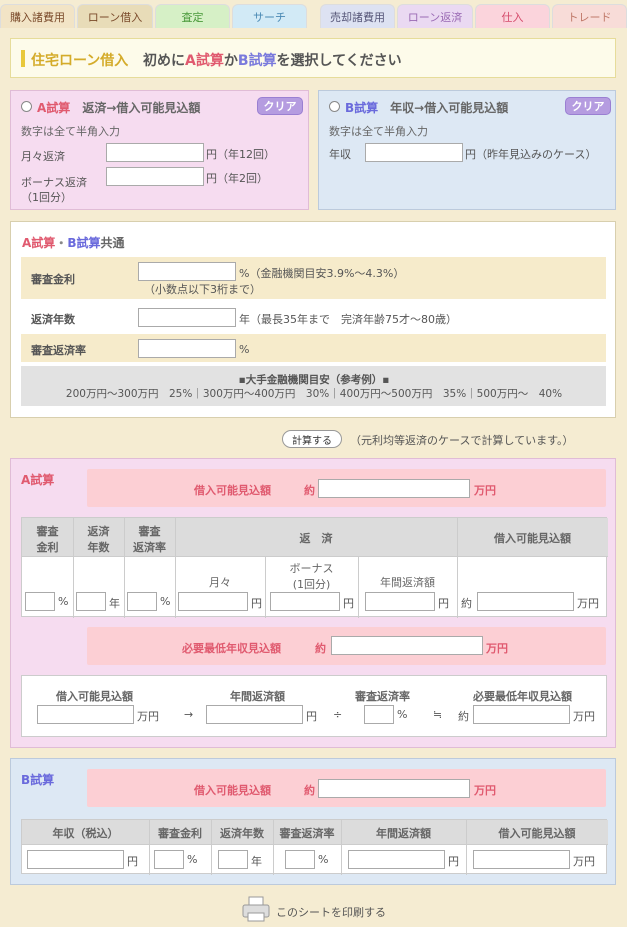 This screenshot has height=927, width=627. I want to click on page-title: 住宅ローン借入, so click(80, 61).